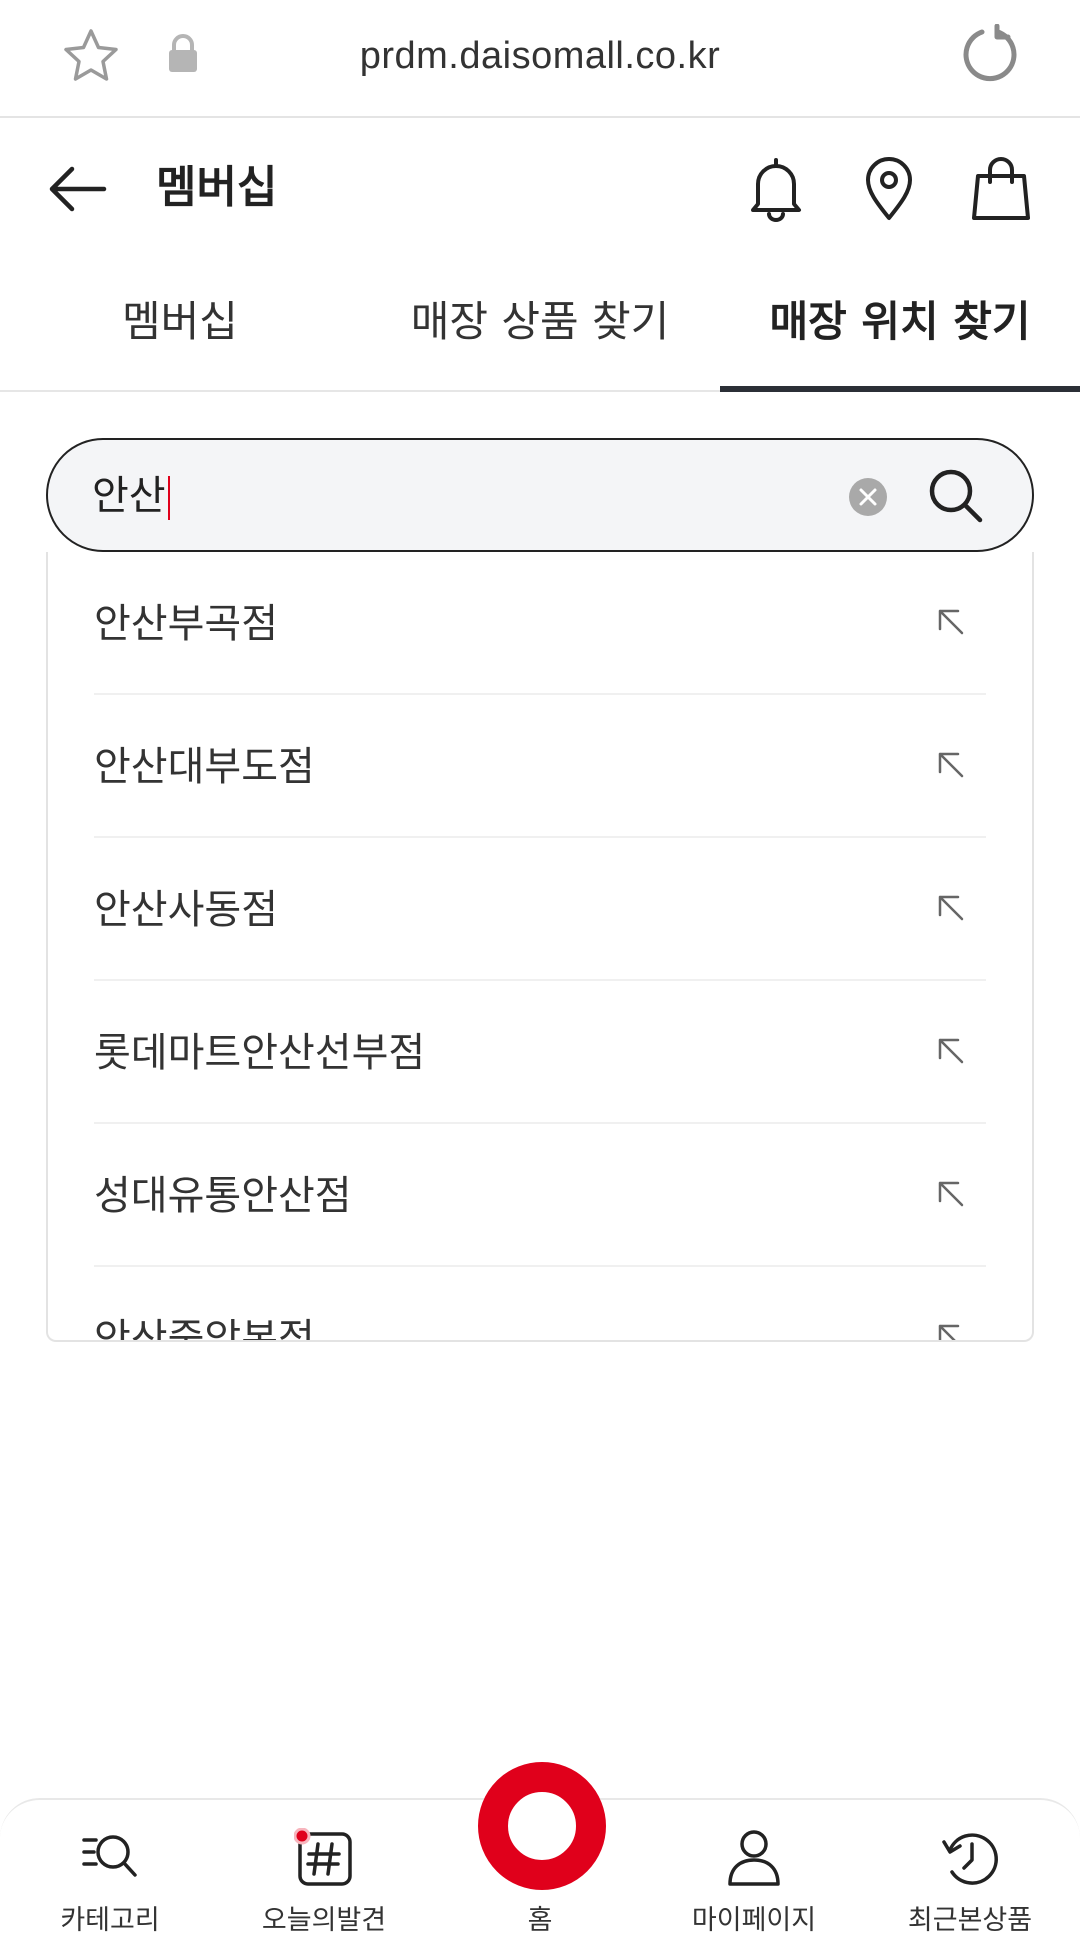  Describe the element at coordinates (183, 53) in the screenshot. I see `lock-icon` at that location.